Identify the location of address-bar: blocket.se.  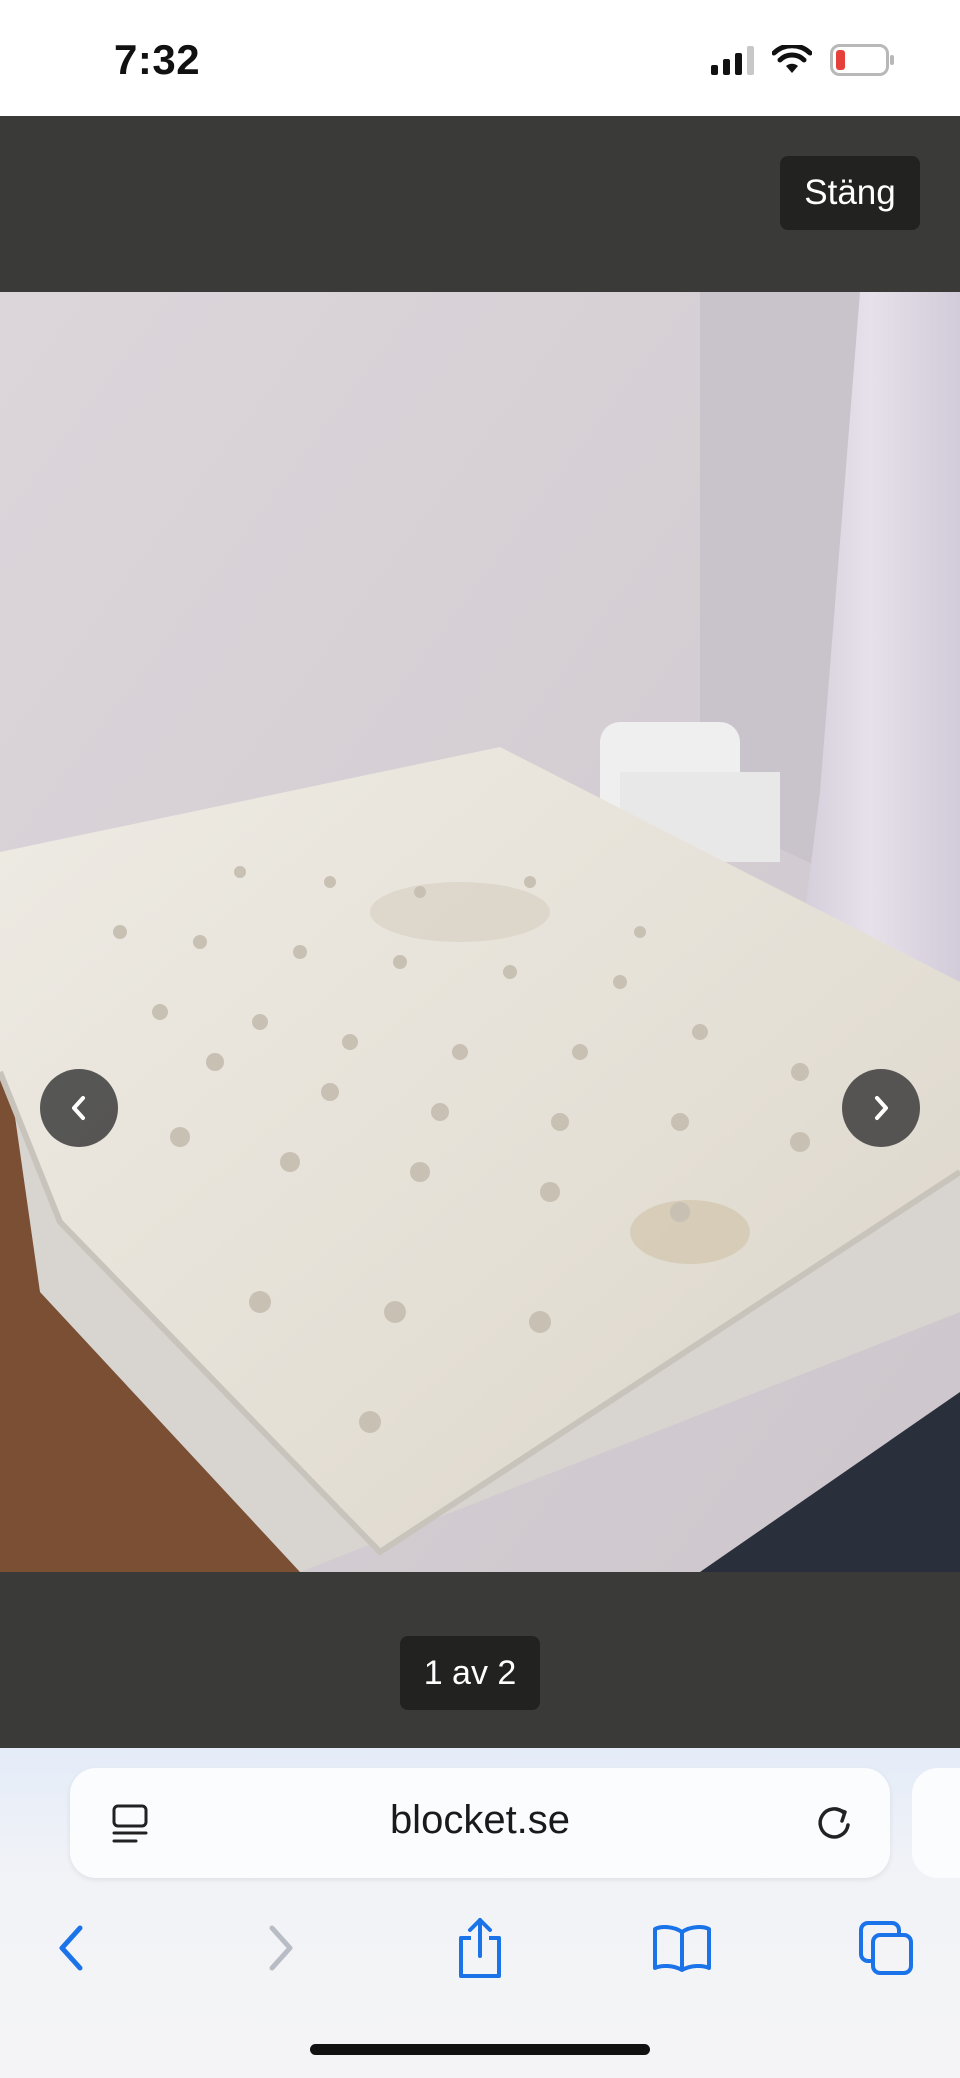
(480, 1823).